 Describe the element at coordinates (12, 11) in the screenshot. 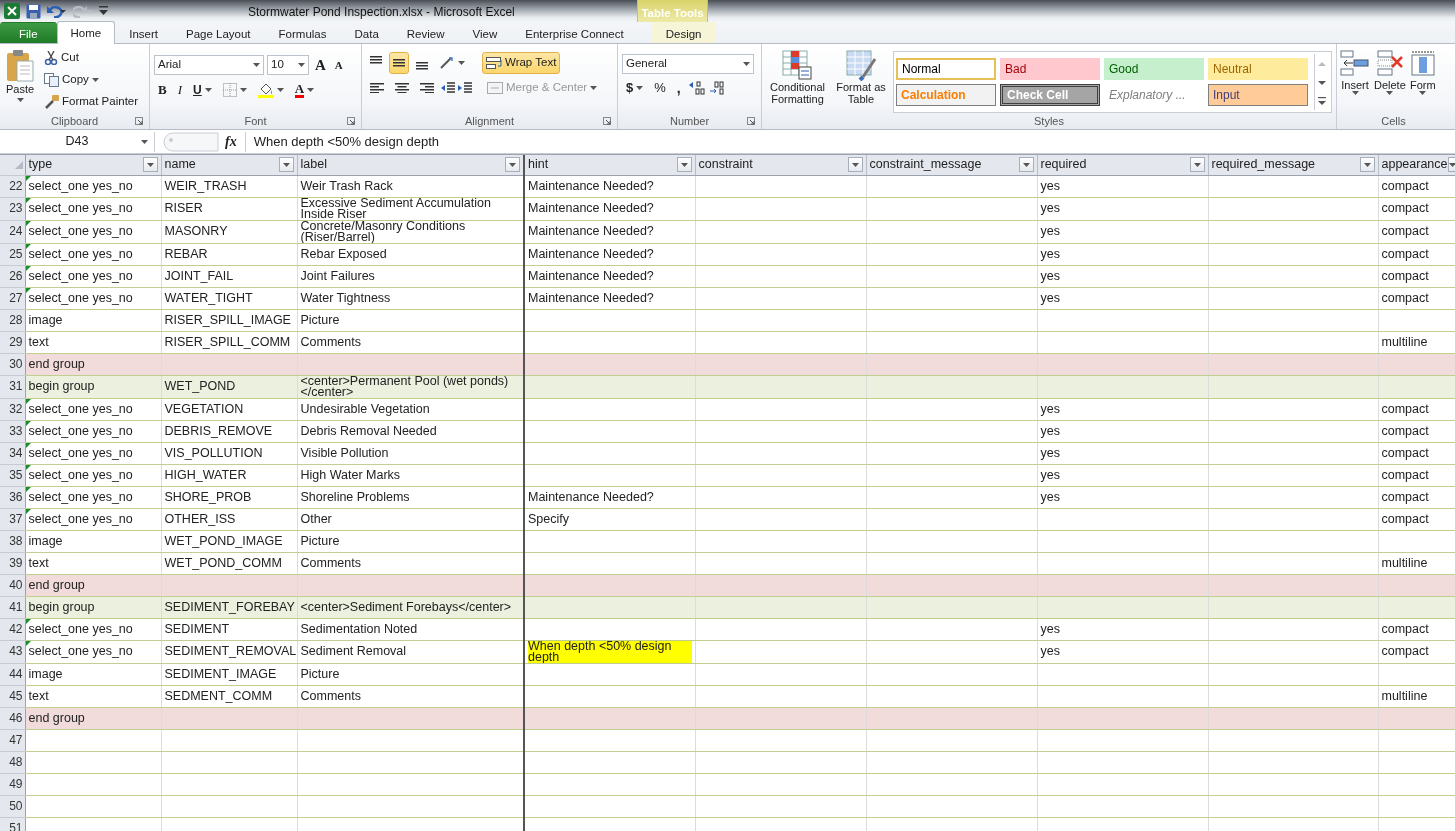

I see `spreadsheet-logo-icon` at that location.